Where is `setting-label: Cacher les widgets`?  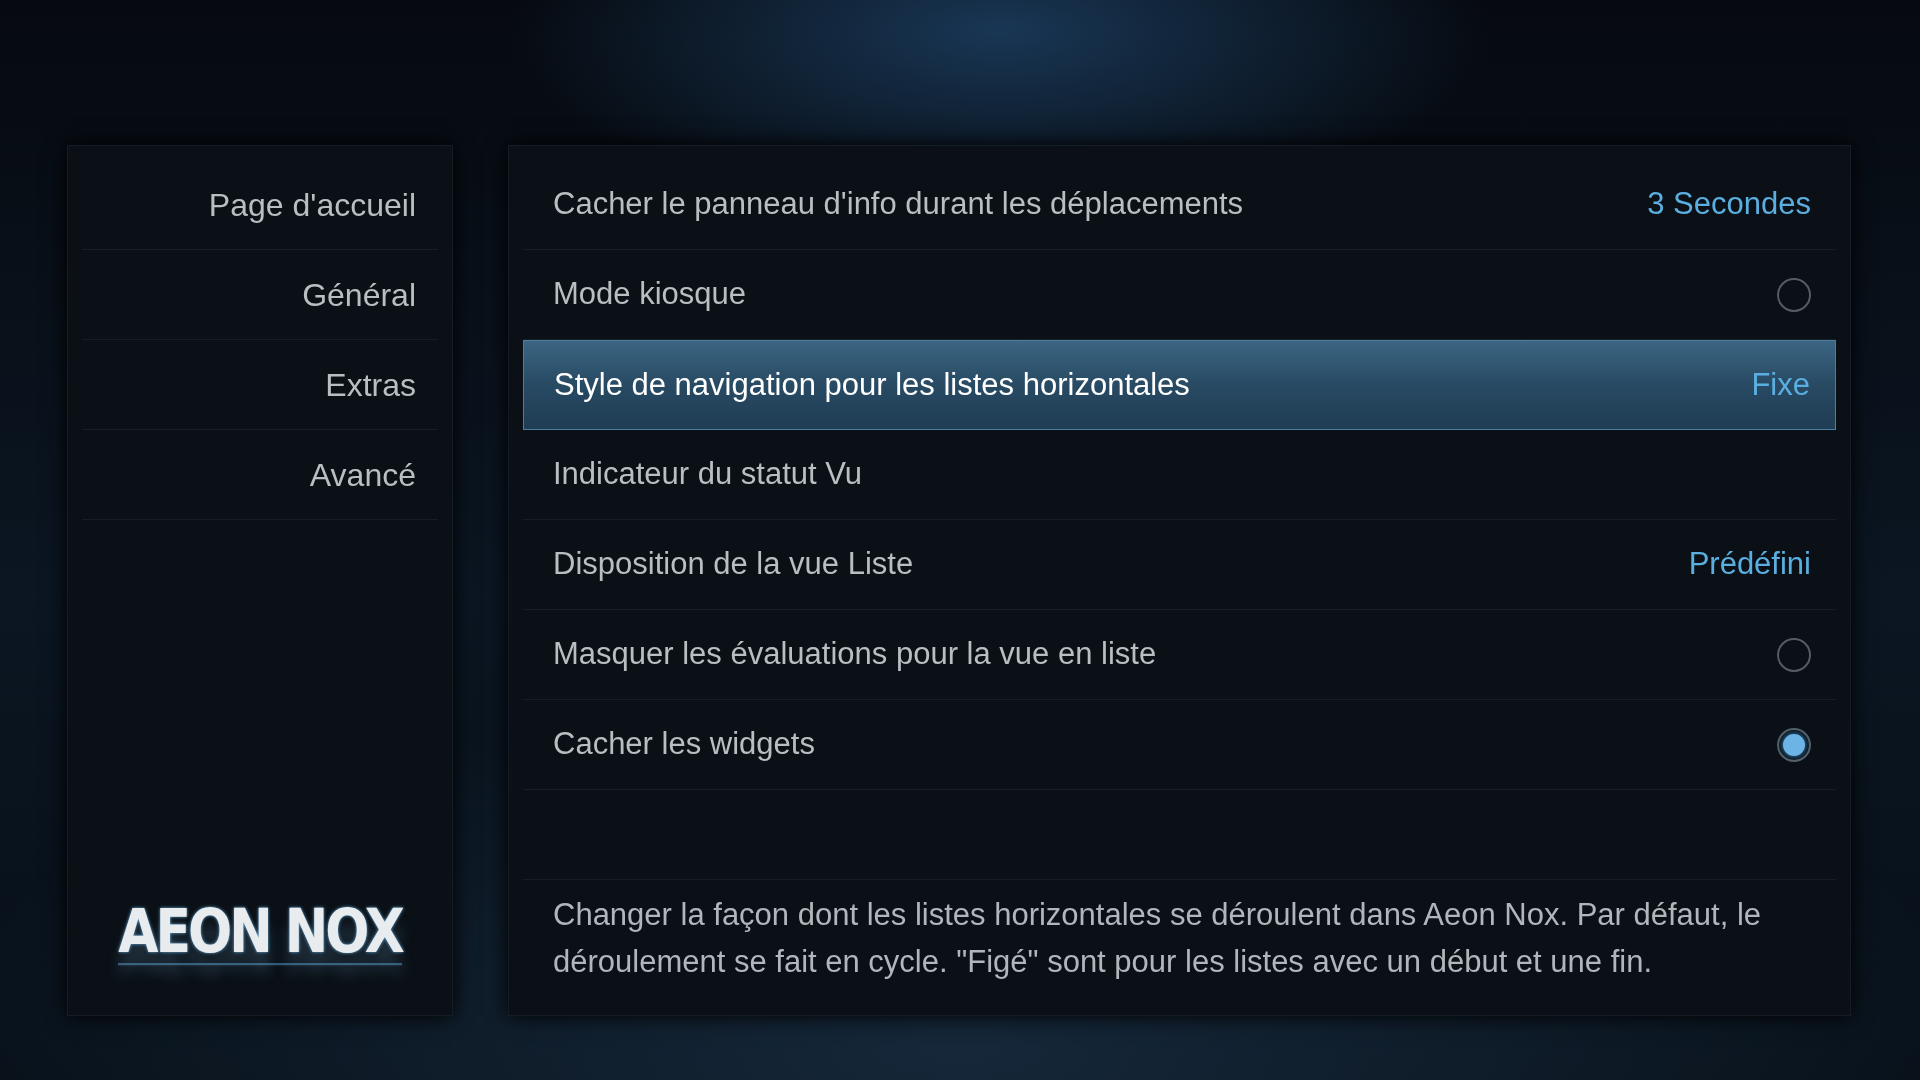 setting-label: Cacher les widgets is located at coordinates (684, 744).